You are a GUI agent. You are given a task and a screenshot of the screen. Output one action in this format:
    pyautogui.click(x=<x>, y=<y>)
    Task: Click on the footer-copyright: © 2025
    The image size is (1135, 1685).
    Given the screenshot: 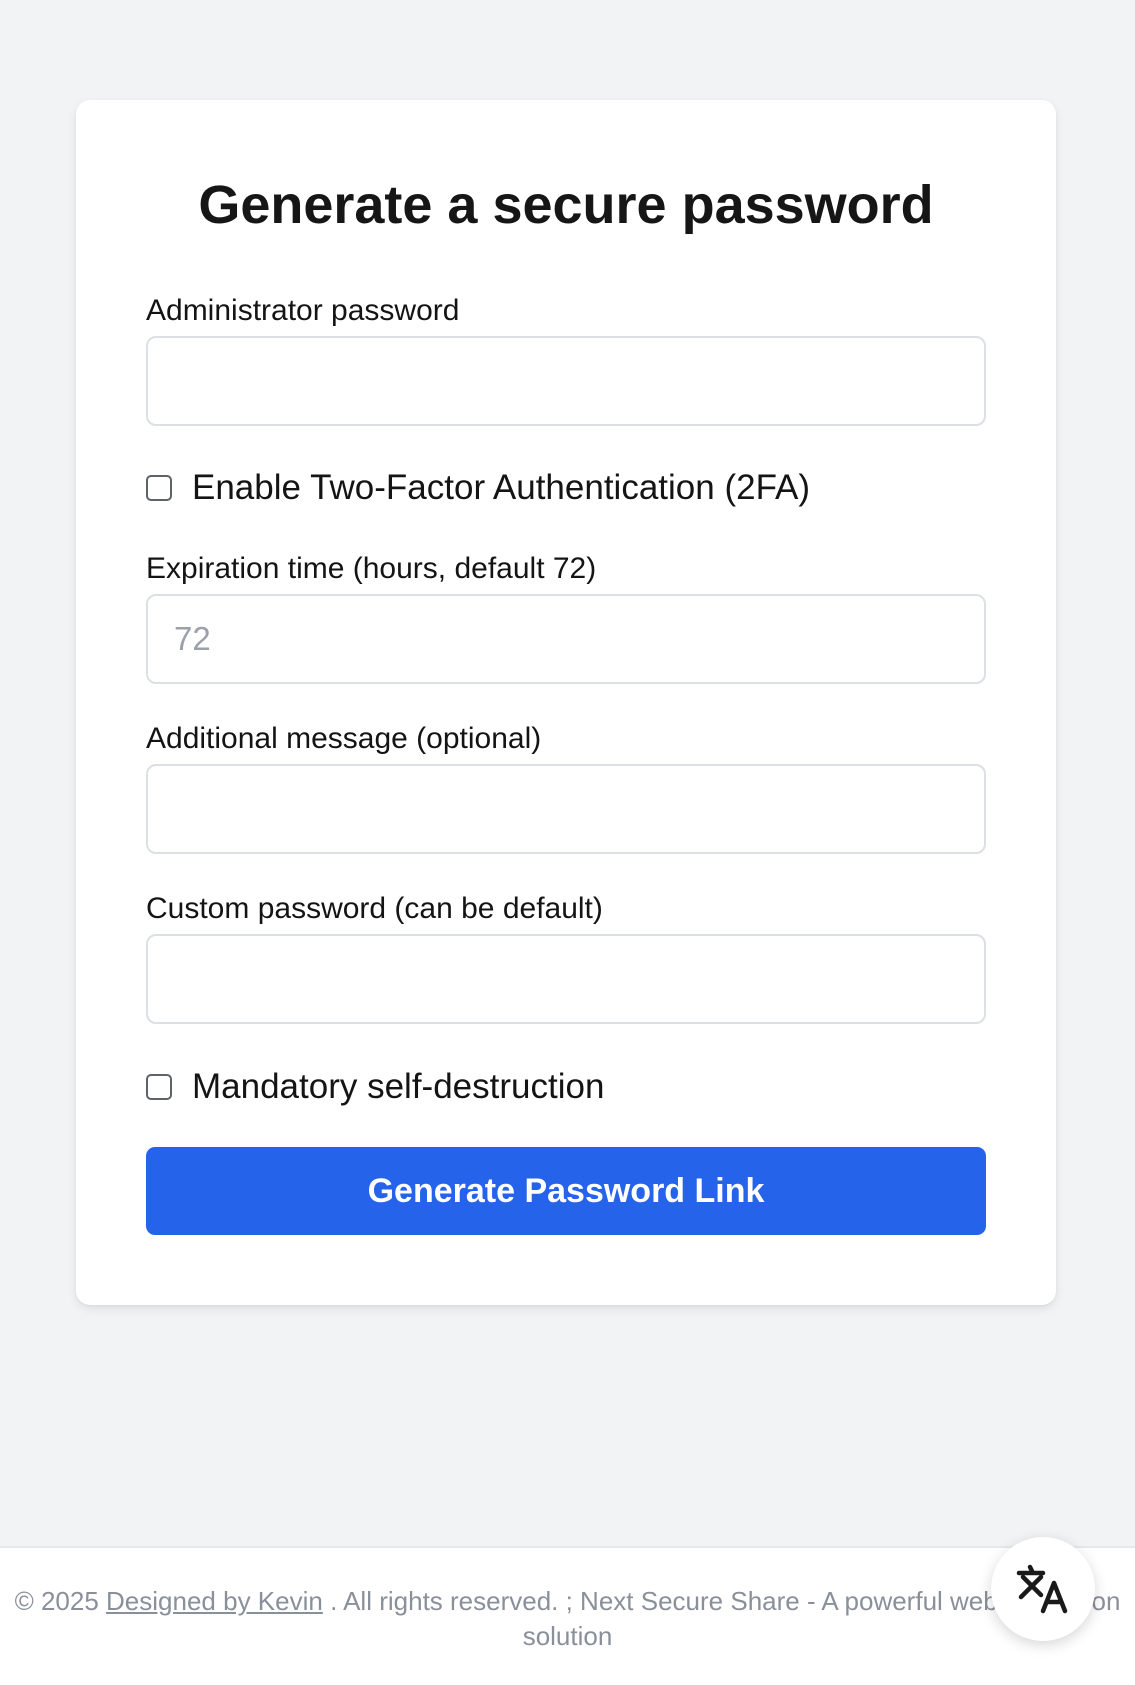 What is the action you would take?
    pyautogui.click(x=56, y=1601)
    